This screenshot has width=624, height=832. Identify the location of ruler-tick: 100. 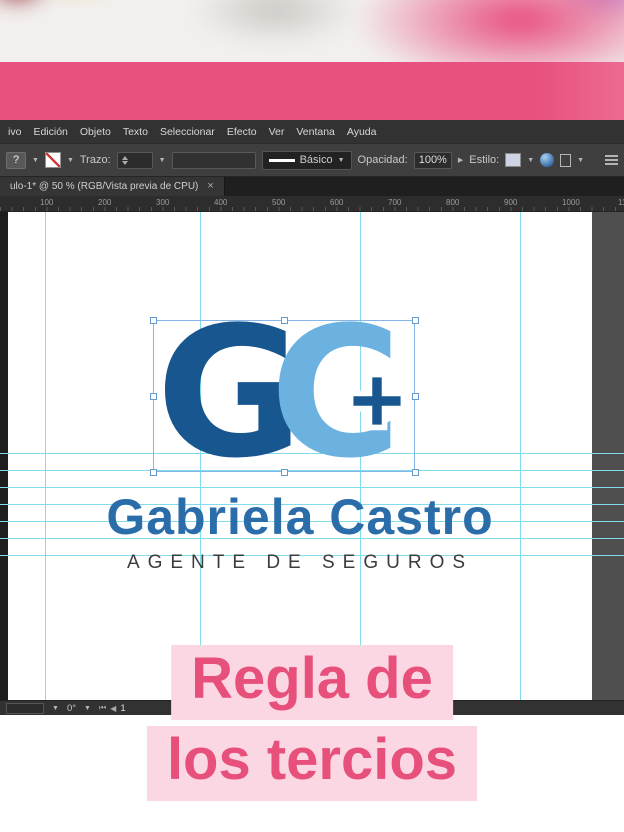
(47, 202).